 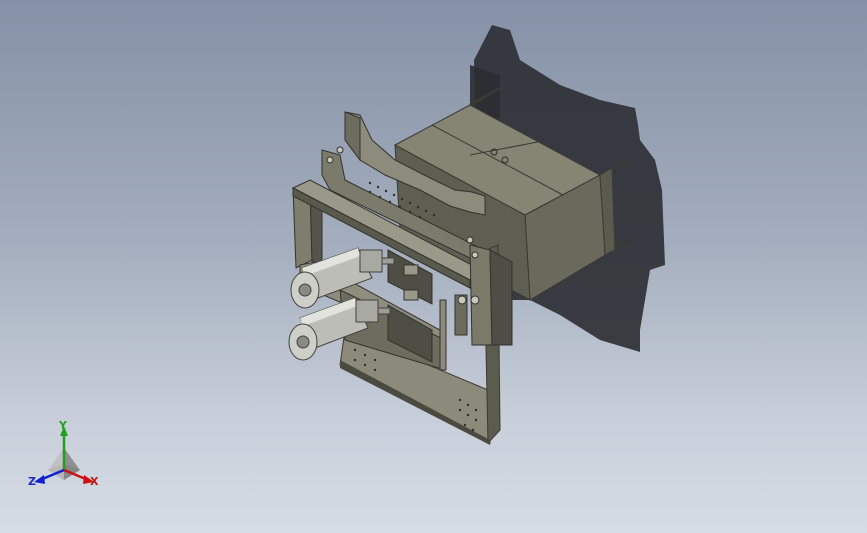 I want to click on coordinate-triad: Y X Z, so click(x=64, y=458).